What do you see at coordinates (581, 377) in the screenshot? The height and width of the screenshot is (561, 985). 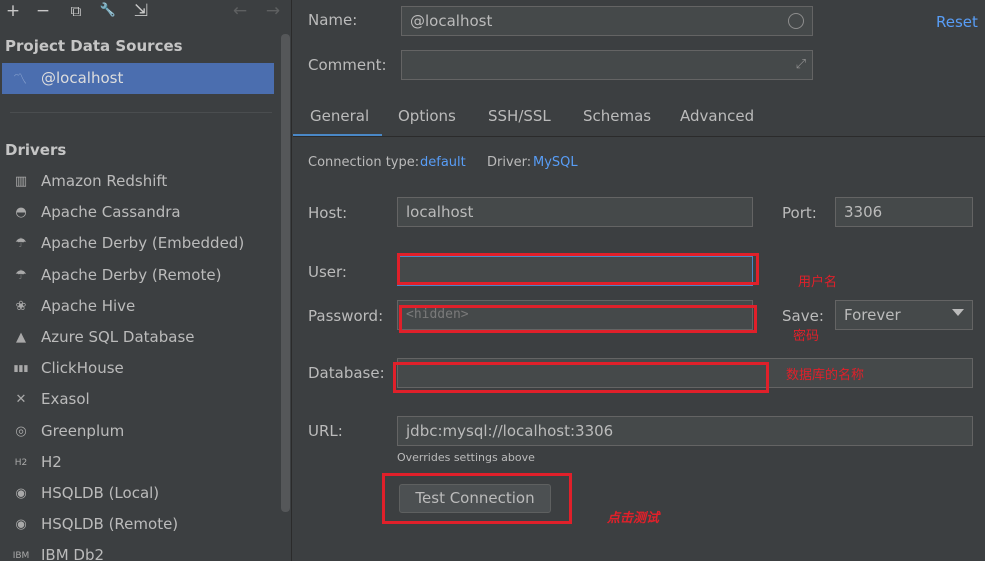 I see `database-annotation-box` at bounding box center [581, 377].